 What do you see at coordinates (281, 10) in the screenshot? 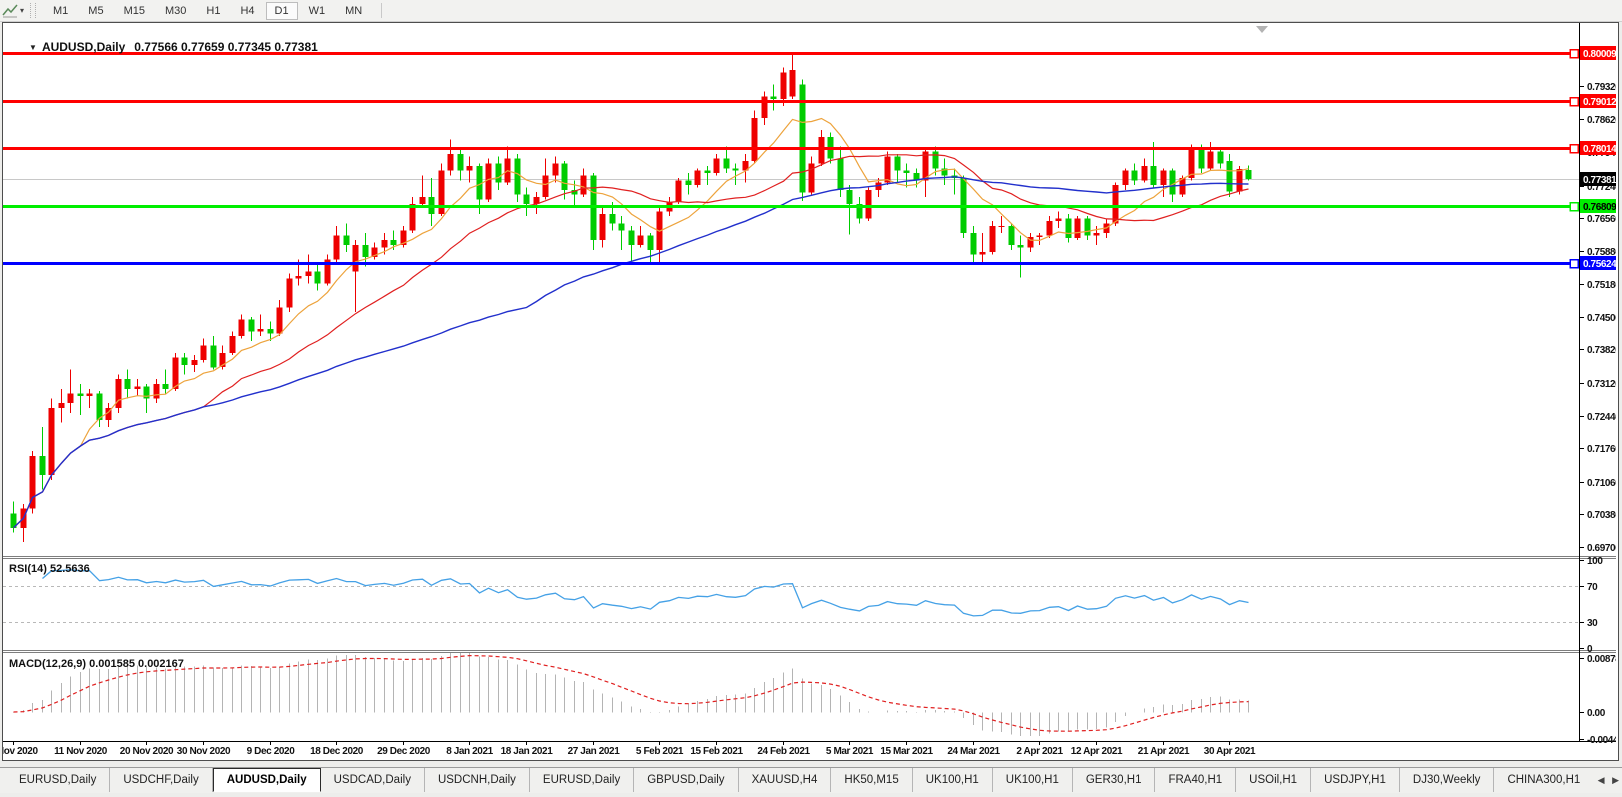
I see `timeframe-button-d1: D1` at bounding box center [281, 10].